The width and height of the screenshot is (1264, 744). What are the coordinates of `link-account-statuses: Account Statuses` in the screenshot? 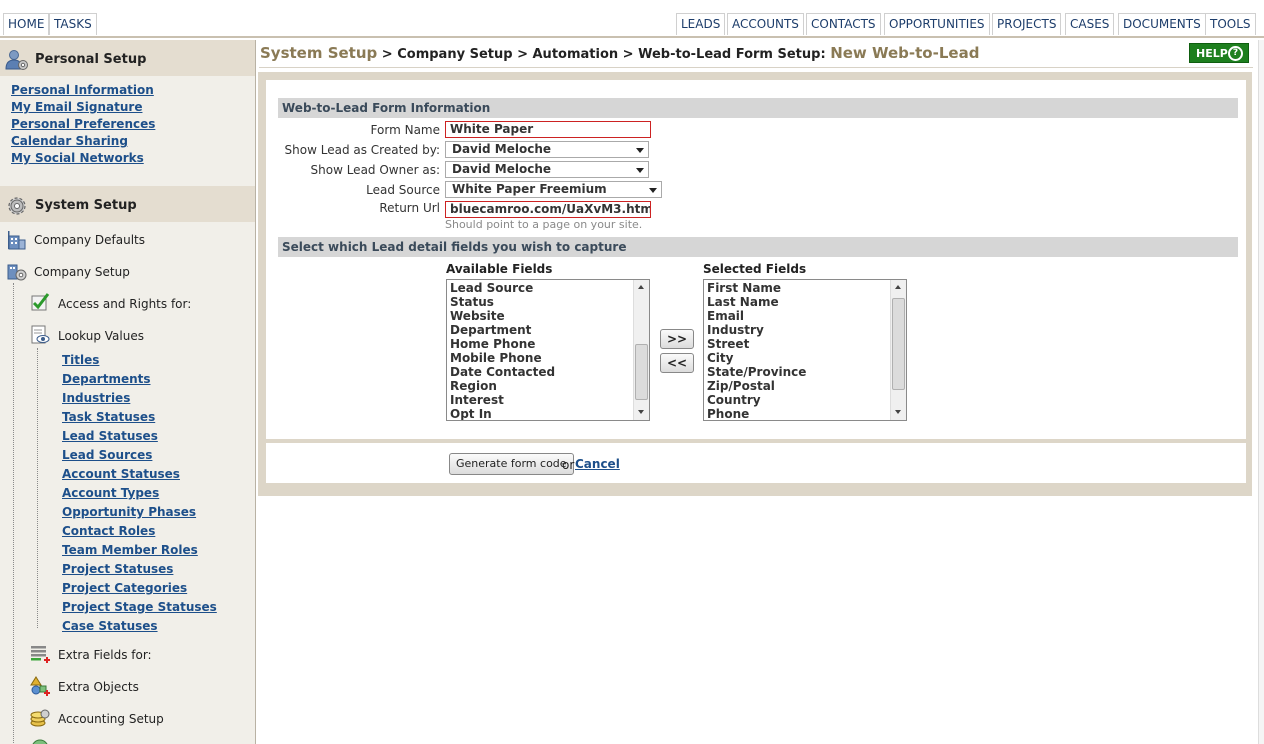 It's located at (121, 474).